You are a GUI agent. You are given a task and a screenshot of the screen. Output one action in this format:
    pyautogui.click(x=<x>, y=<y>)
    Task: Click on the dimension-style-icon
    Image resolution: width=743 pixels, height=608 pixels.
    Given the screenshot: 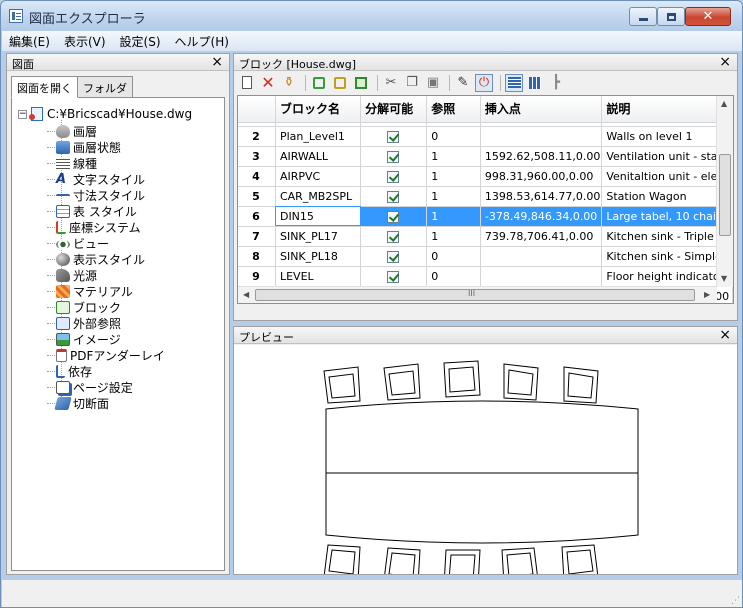 What is the action you would take?
    pyautogui.click(x=63, y=197)
    